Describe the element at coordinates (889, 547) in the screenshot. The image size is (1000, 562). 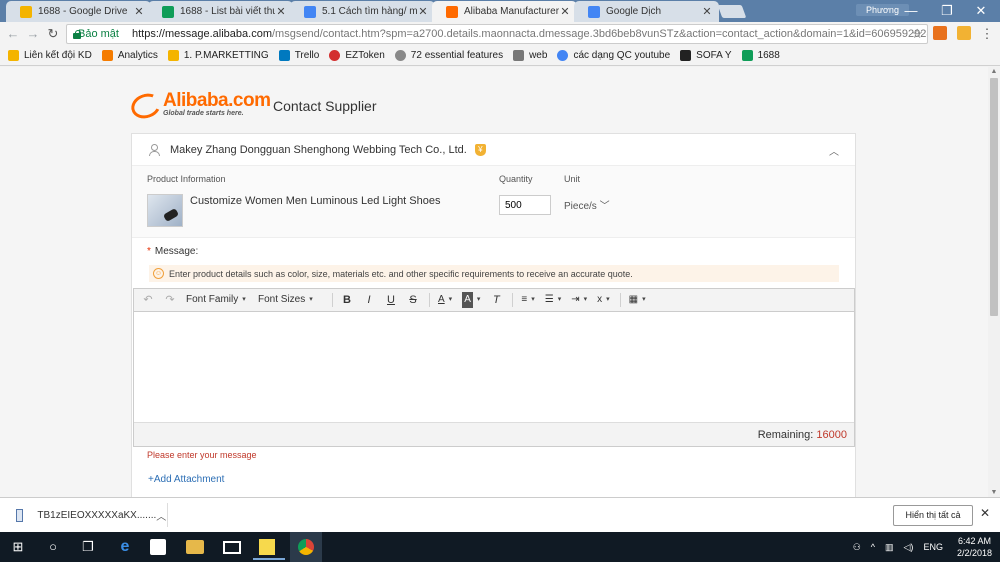
I see `network-icon: ▥` at that location.